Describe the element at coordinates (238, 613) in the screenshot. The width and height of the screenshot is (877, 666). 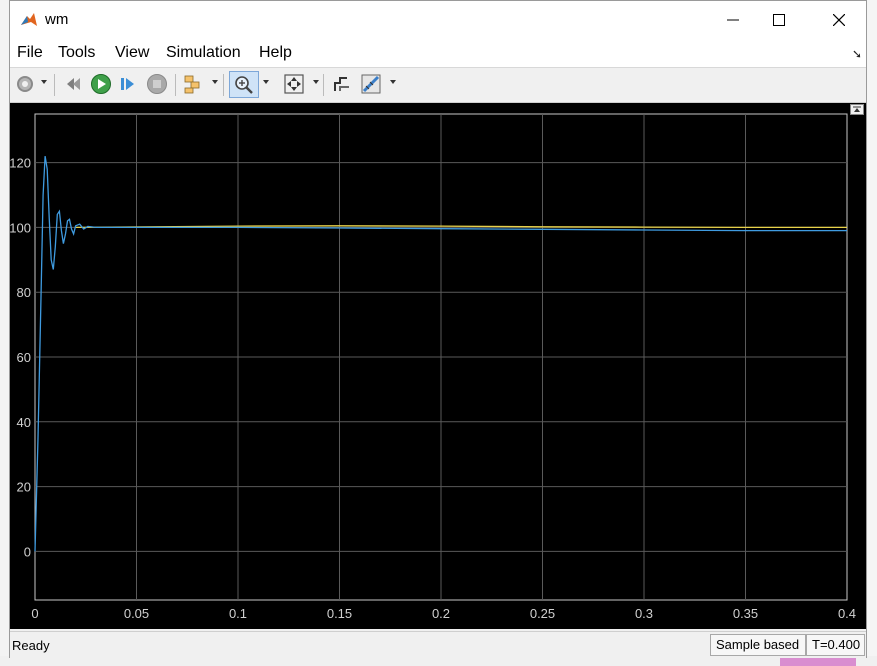
I see `x-tick-label: 0.1` at that location.